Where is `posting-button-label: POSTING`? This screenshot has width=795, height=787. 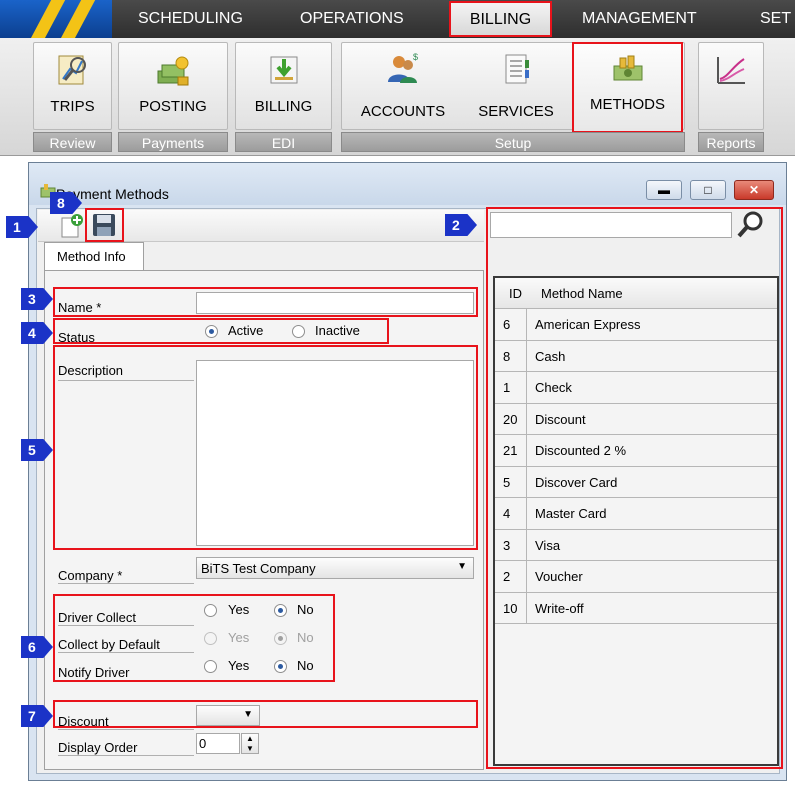
posting-button-label: POSTING is located at coordinates (173, 106).